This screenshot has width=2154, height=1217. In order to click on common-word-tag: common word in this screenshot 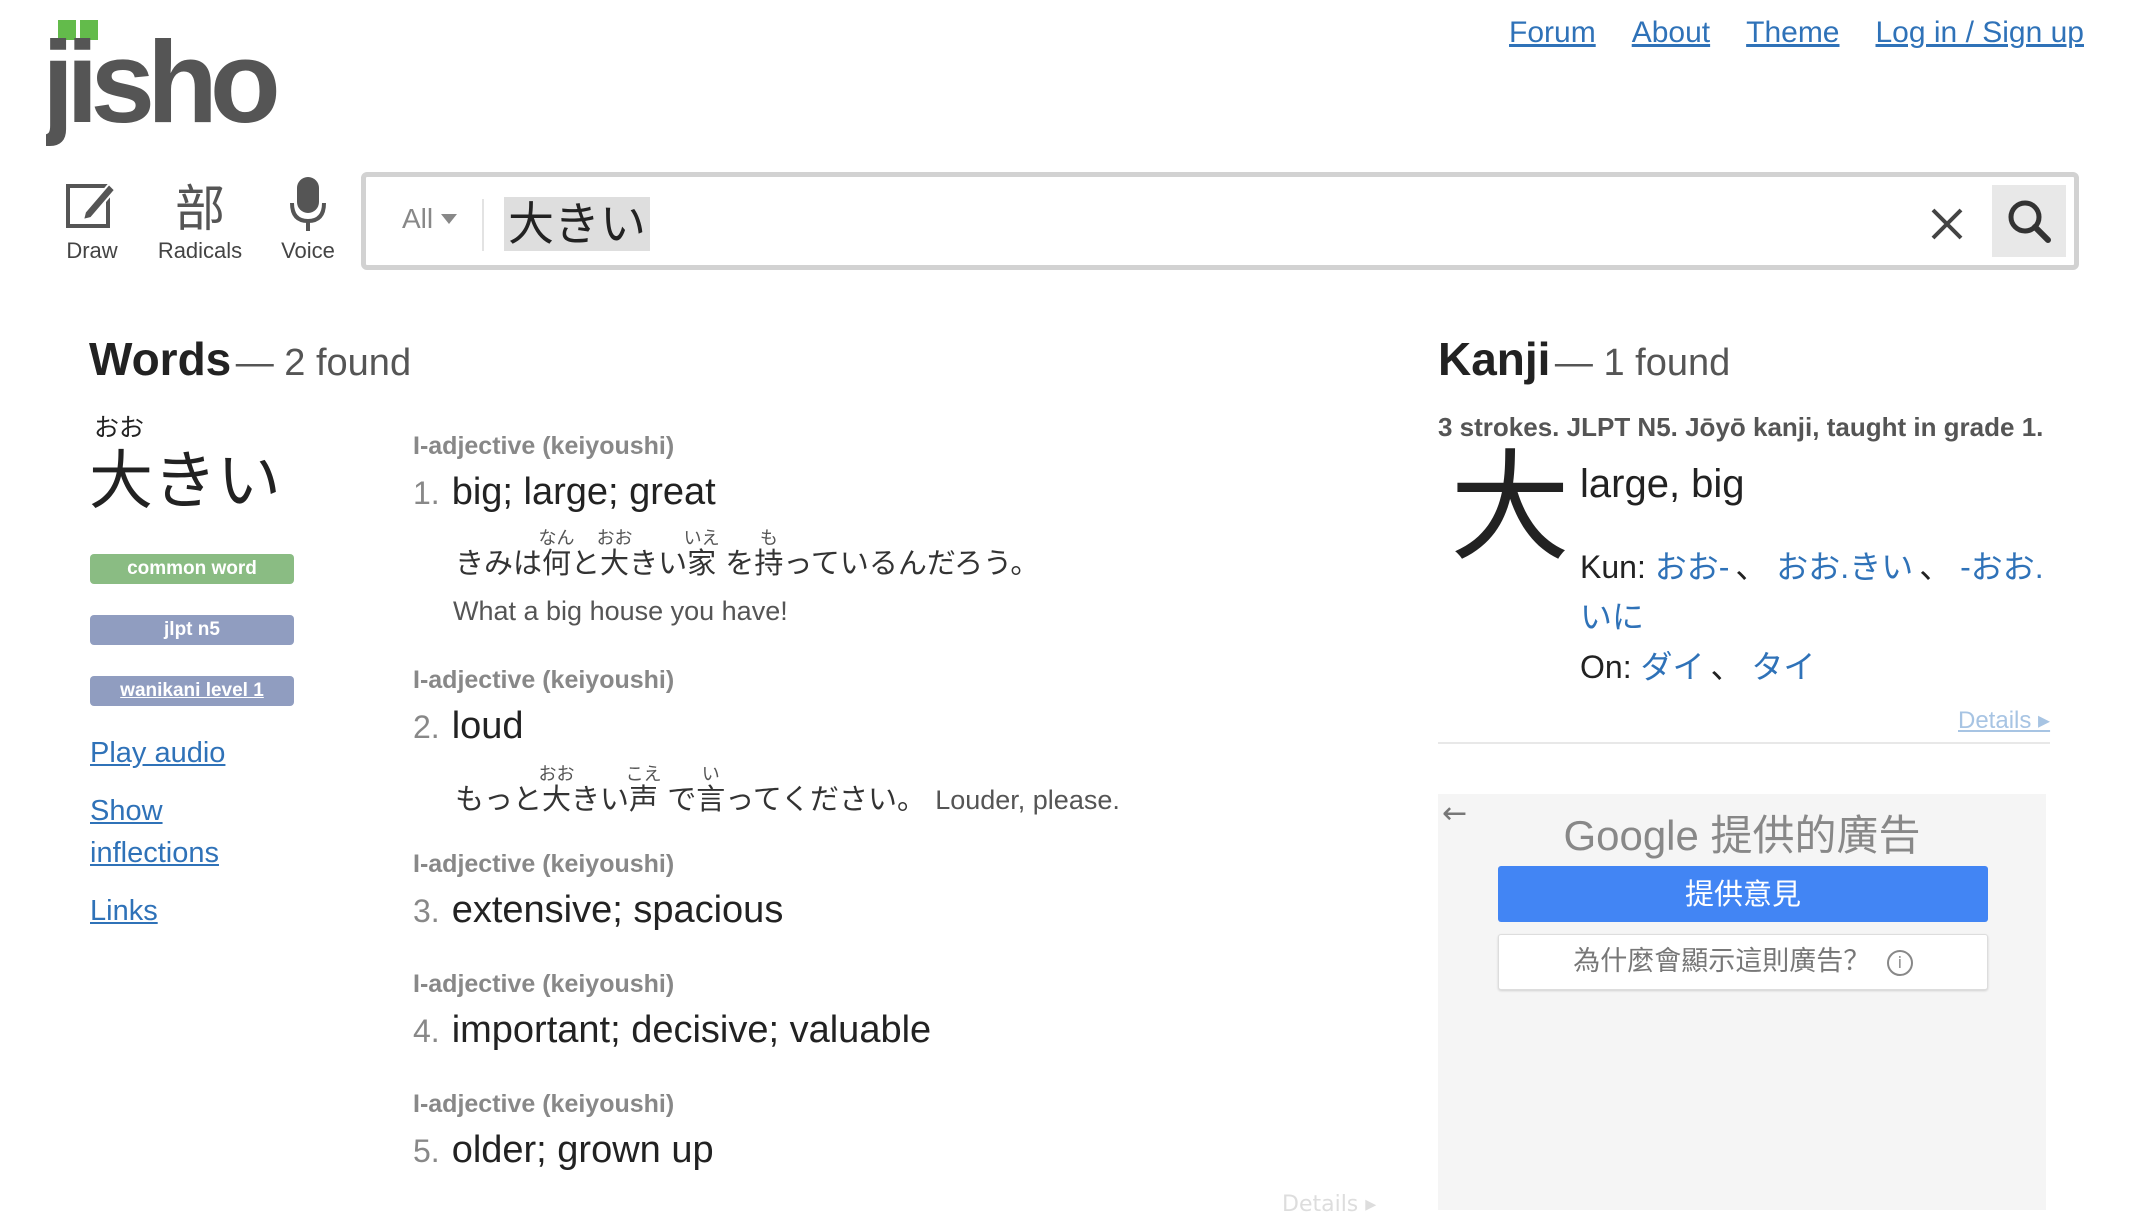, I will do `click(192, 569)`.